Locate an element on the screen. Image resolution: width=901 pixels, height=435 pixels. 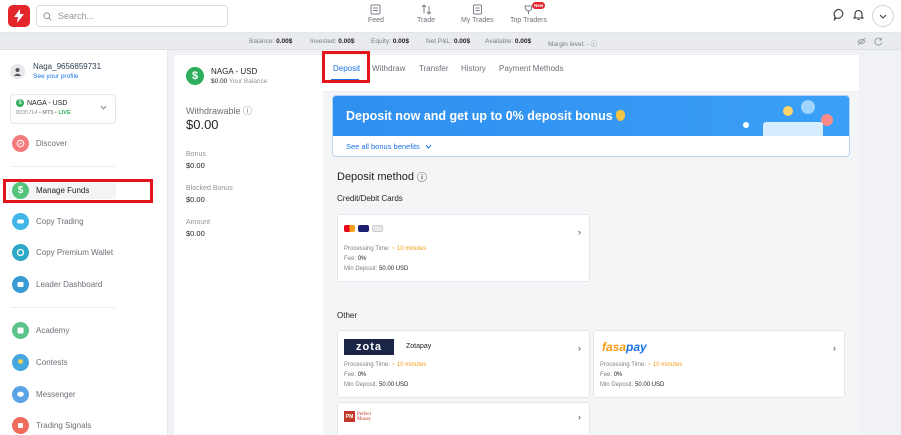
search-input is located at coordinates (133, 16).